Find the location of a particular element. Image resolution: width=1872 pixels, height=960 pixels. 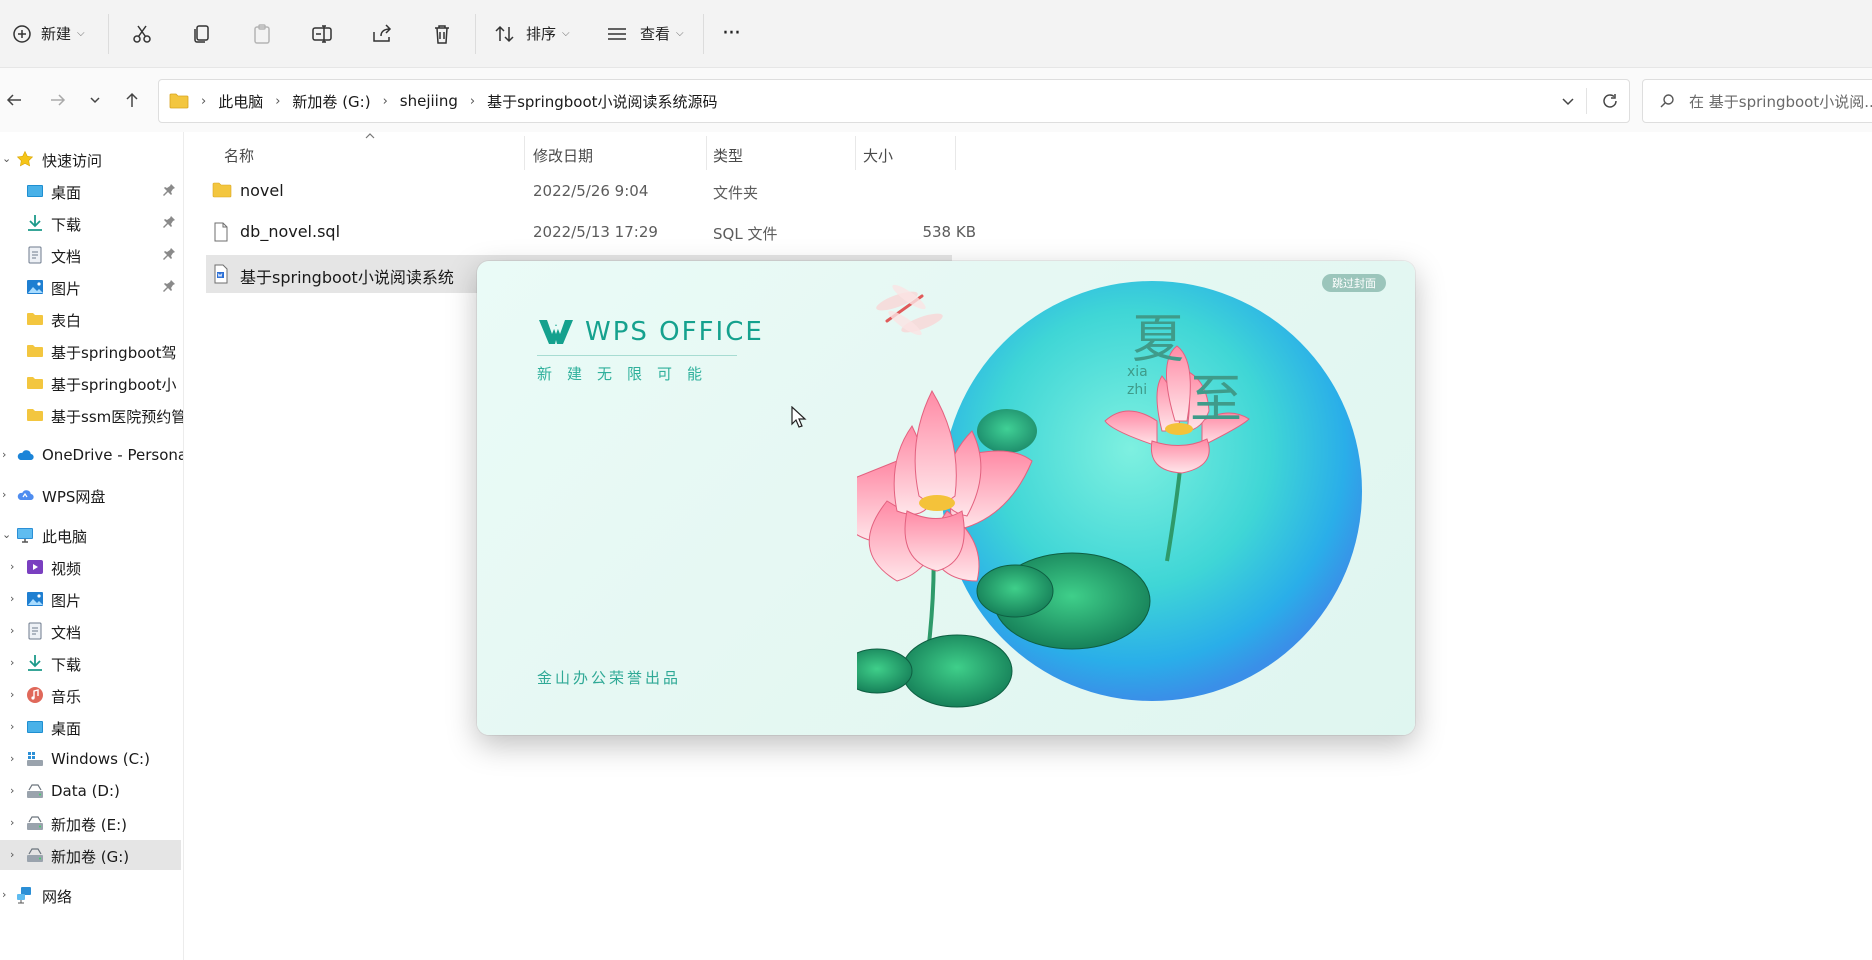

address-divider is located at coordinates (1586, 101).